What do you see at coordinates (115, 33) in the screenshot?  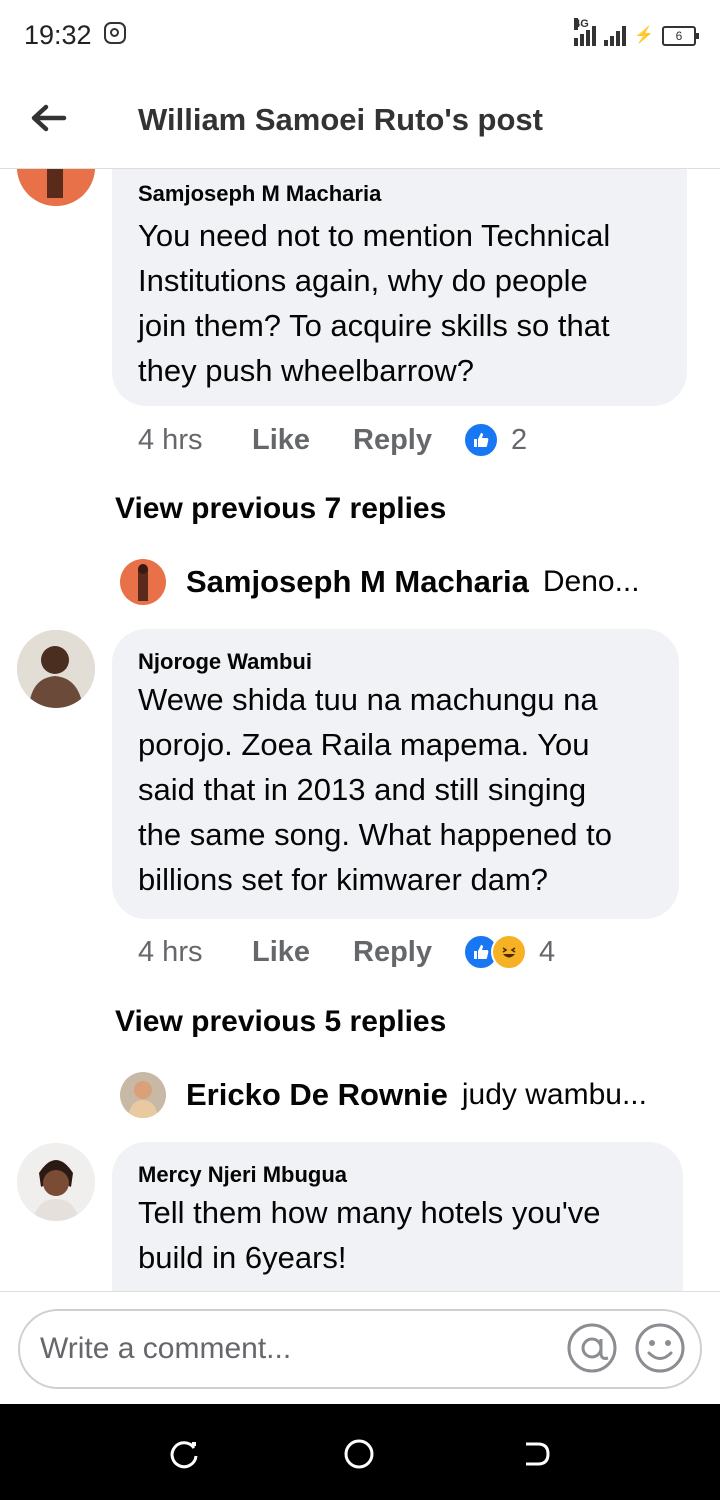 I see `instagram-icon` at bounding box center [115, 33].